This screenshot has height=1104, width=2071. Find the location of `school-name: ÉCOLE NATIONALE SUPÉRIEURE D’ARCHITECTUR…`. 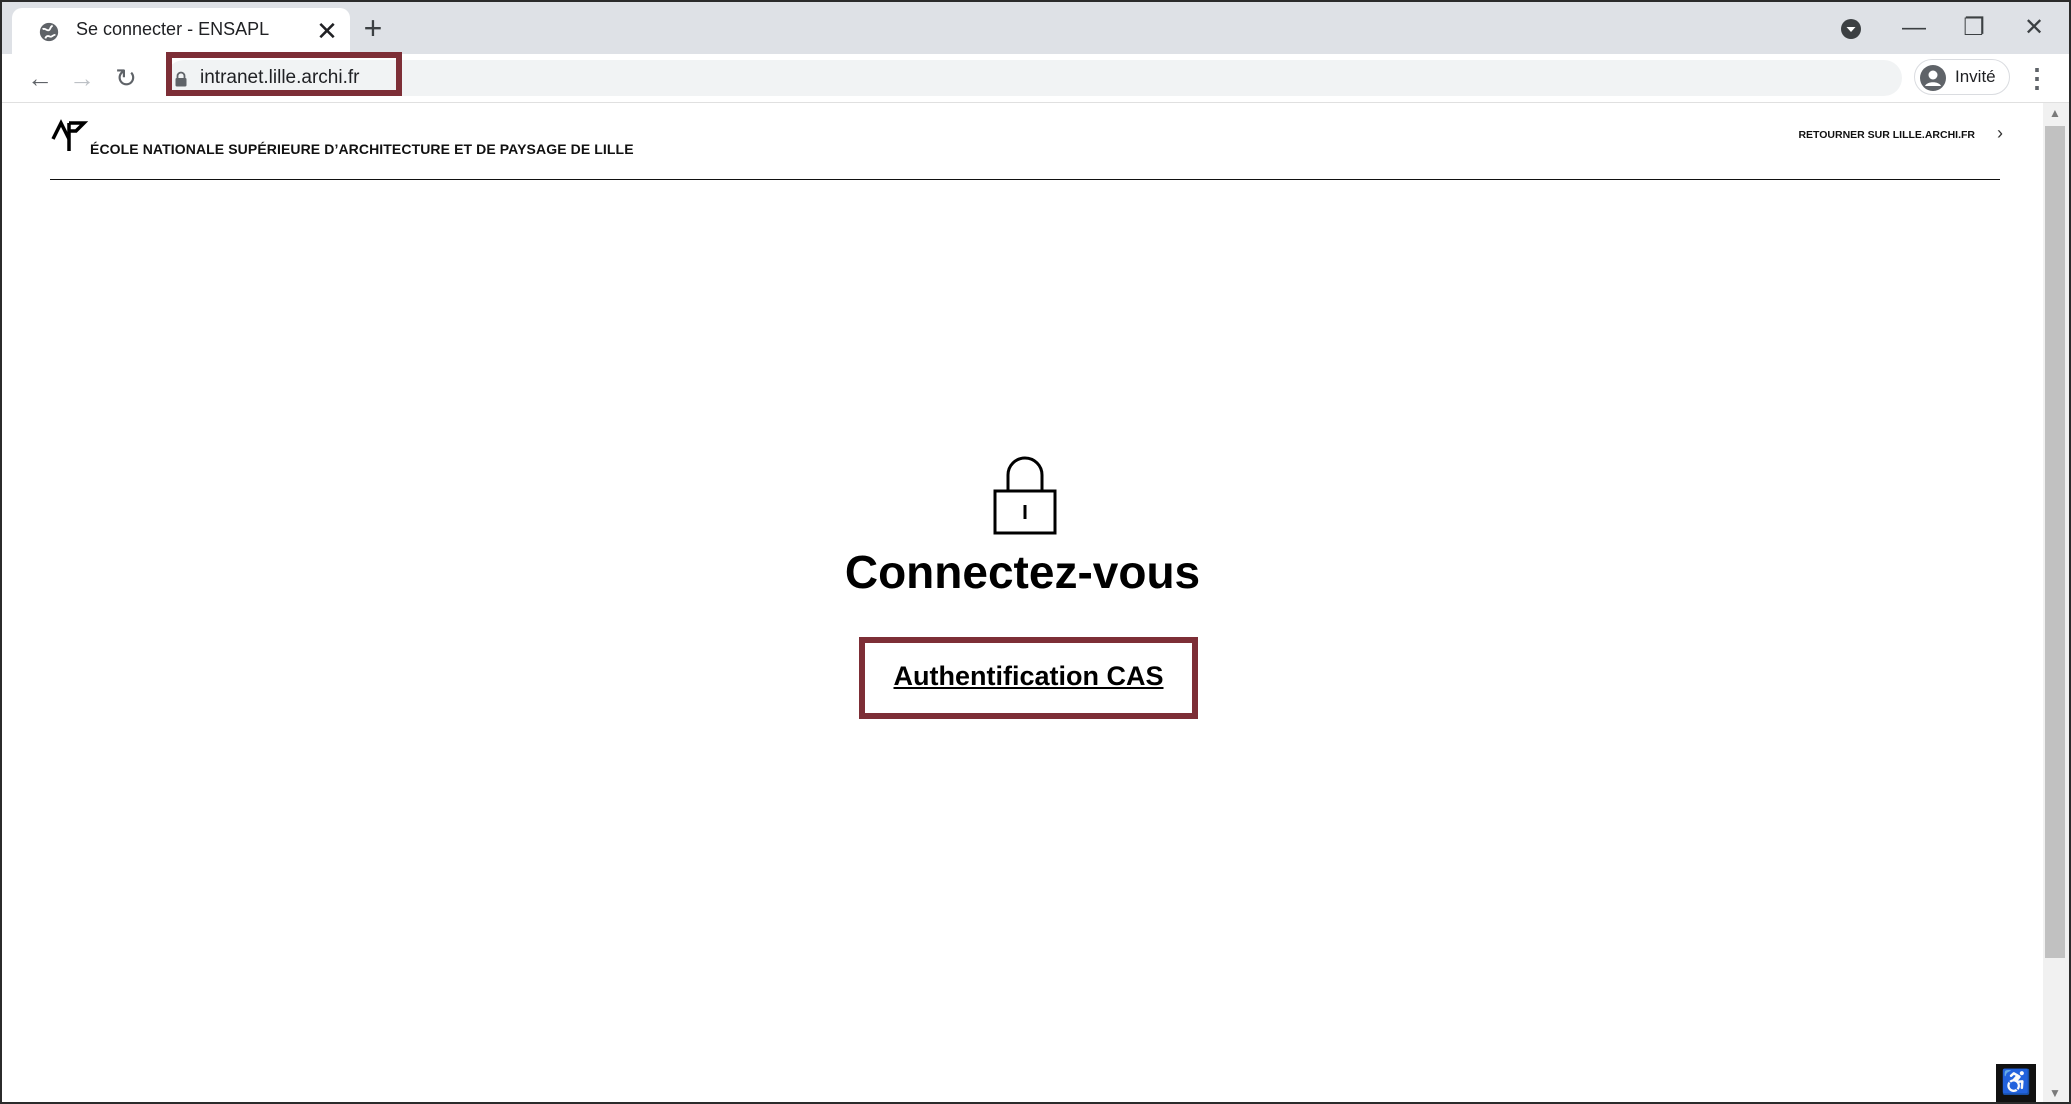

school-name: ÉCOLE NATIONALE SUPÉRIEURE D’ARCHITECTUR… is located at coordinates (362, 149).